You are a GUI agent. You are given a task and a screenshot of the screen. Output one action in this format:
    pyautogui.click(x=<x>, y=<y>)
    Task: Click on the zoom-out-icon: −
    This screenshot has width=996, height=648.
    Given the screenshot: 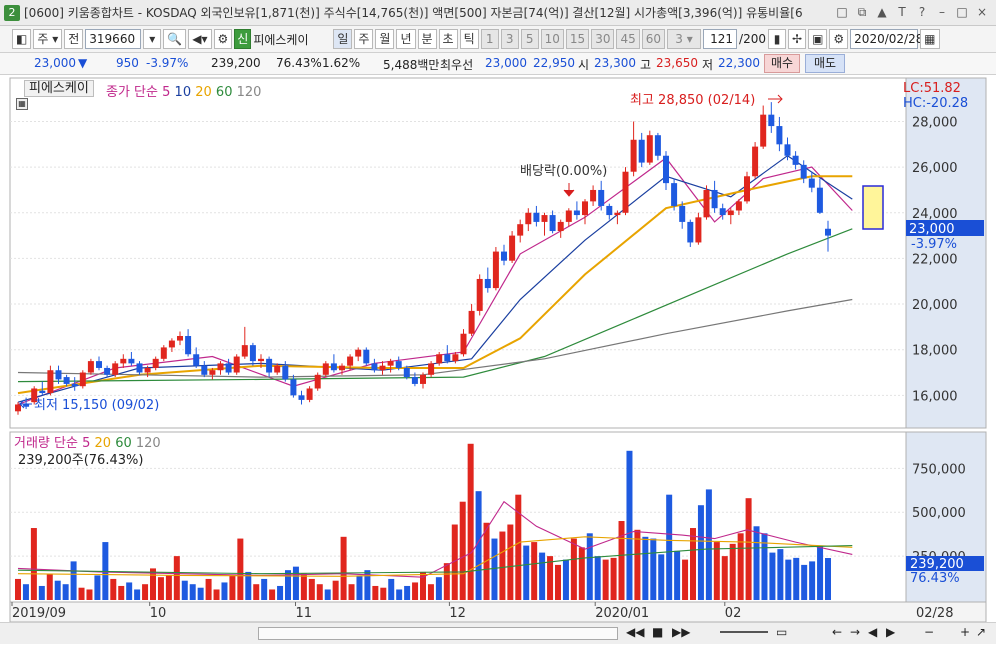 What is the action you would take?
    pyautogui.click(x=929, y=632)
    